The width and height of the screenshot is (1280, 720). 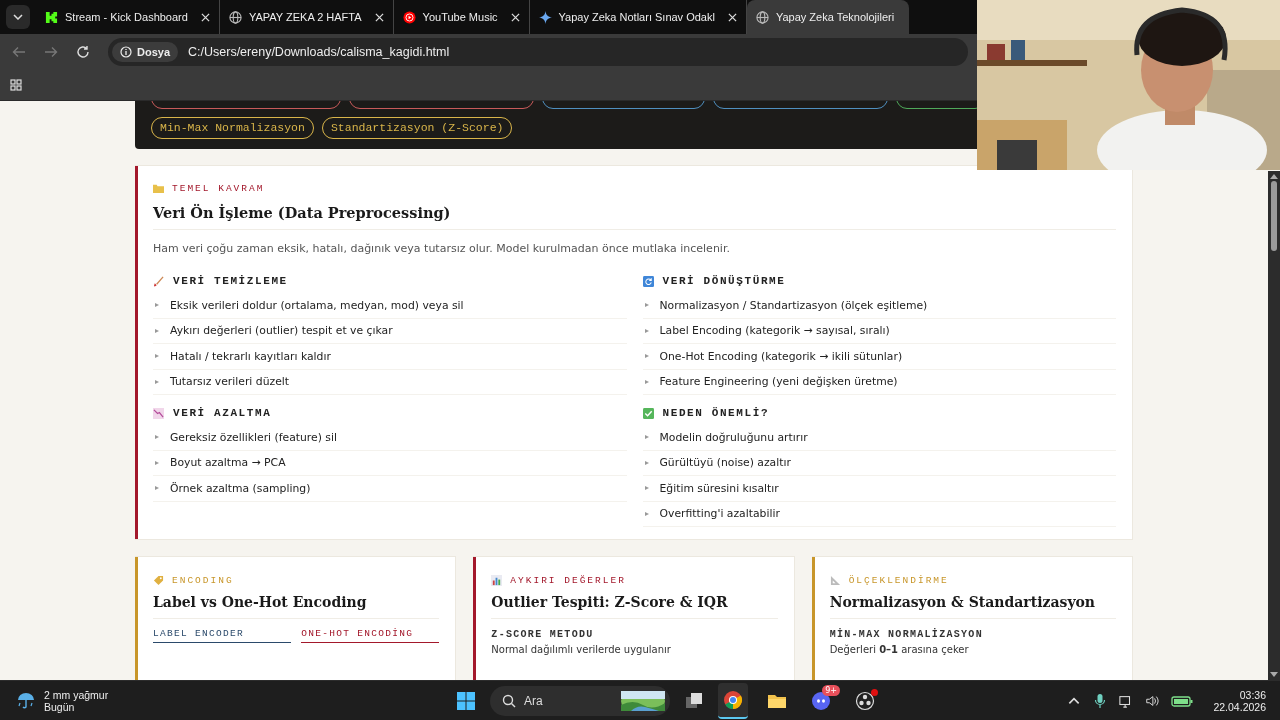 What do you see at coordinates (634, 606) in the screenshot?
I see `card-title: Outlier Tespiti: Z-Score & IQR` at bounding box center [634, 606].